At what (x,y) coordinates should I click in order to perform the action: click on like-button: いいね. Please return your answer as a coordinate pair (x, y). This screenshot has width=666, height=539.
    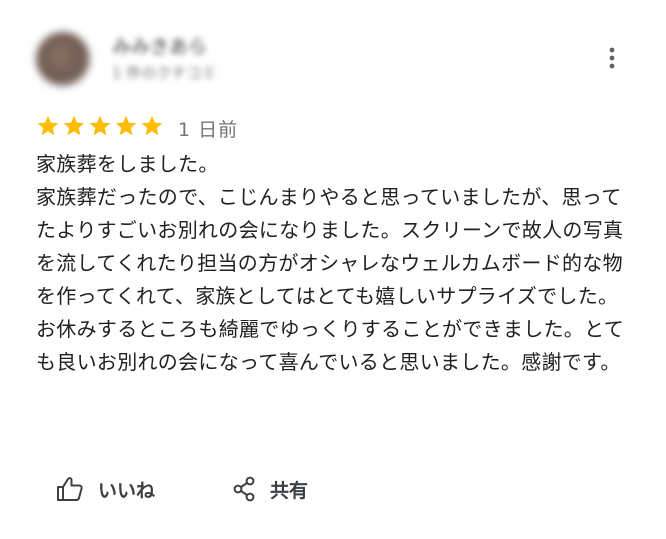
    Looking at the image, I should click on (105, 489).